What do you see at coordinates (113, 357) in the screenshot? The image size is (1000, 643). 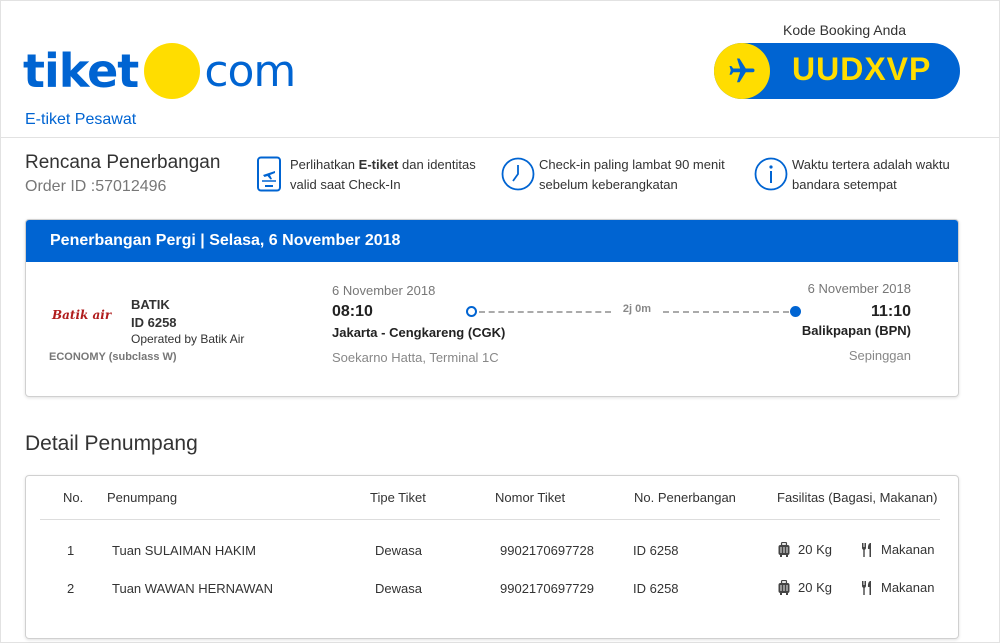 I see `cabin-class: ECONOMY (subclass W)` at bounding box center [113, 357].